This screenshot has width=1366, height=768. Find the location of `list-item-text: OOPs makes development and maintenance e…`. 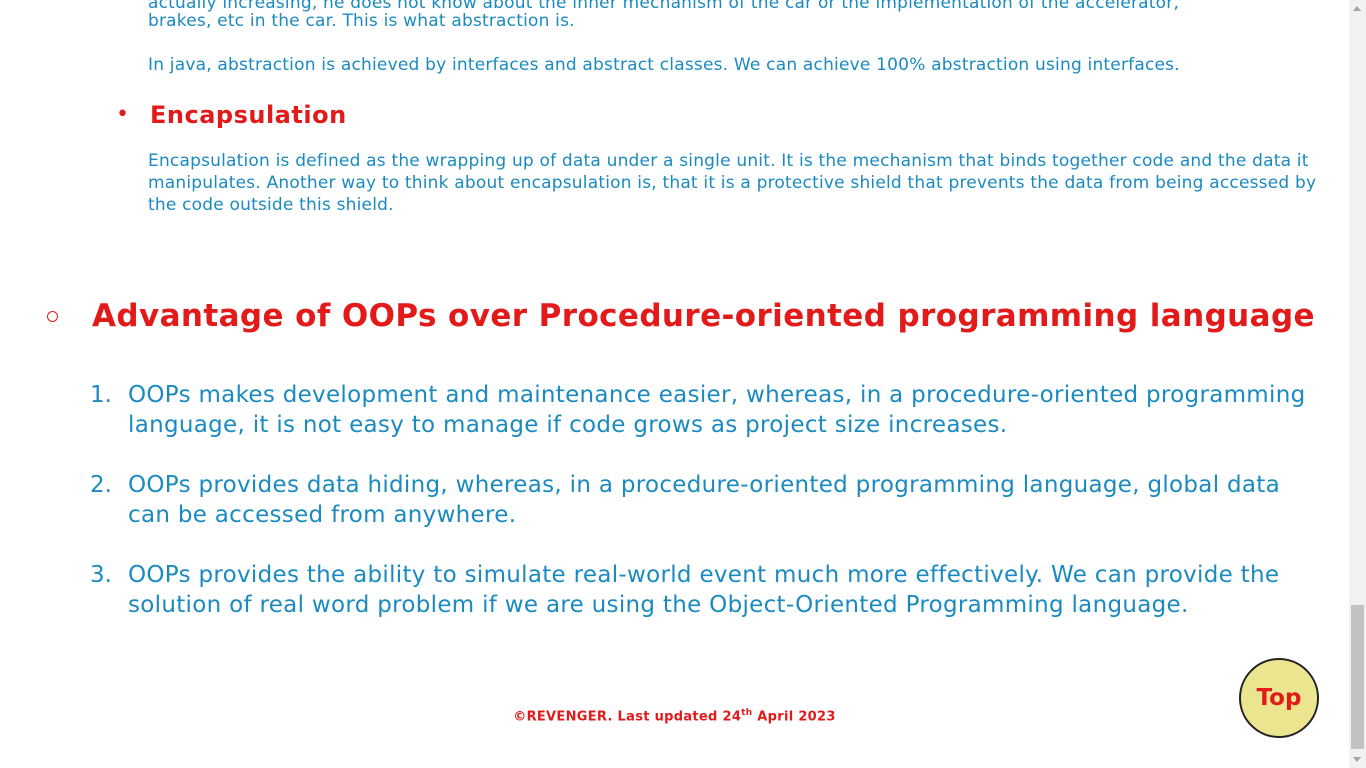

list-item-text: OOPs makes development and maintenance e… is located at coordinates (717, 410).